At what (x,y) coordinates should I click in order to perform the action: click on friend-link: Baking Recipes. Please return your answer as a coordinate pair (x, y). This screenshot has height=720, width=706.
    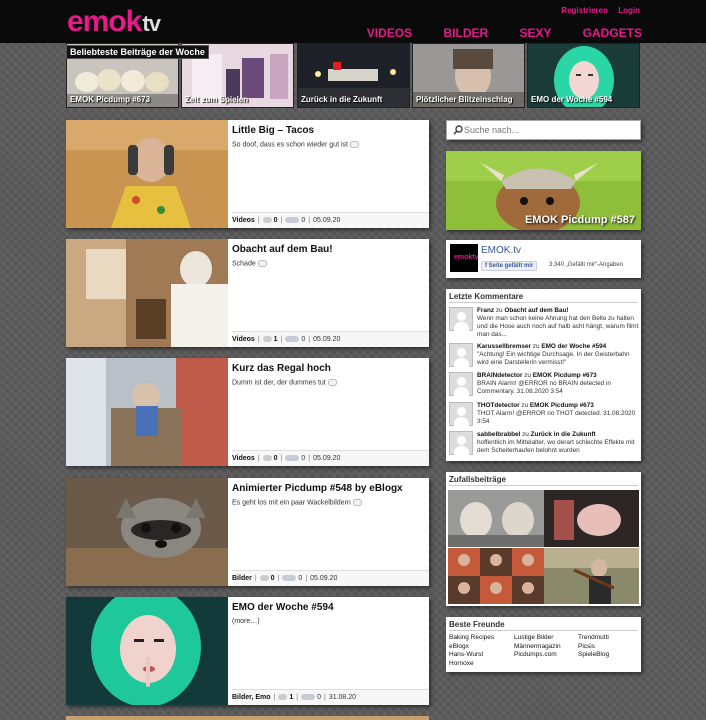
    Looking at the image, I should click on (471, 638).